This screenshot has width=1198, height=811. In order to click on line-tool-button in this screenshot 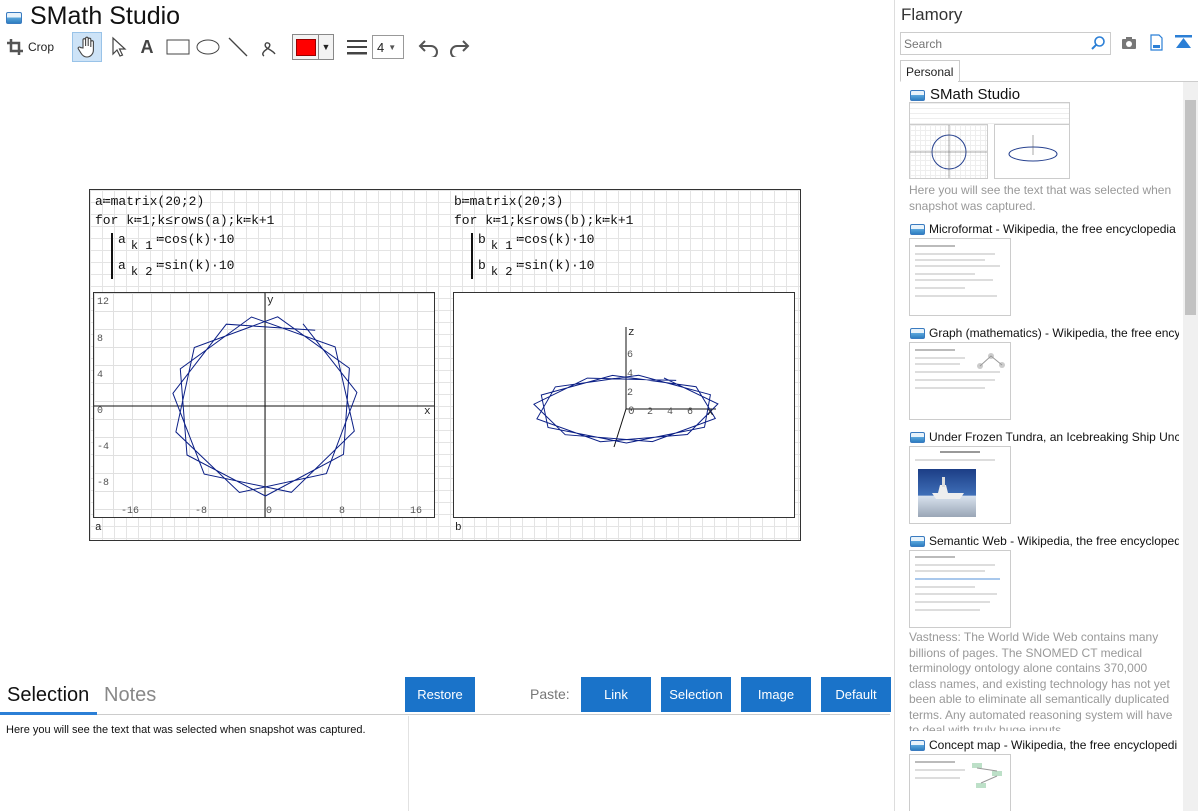, I will do `click(238, 47)`.